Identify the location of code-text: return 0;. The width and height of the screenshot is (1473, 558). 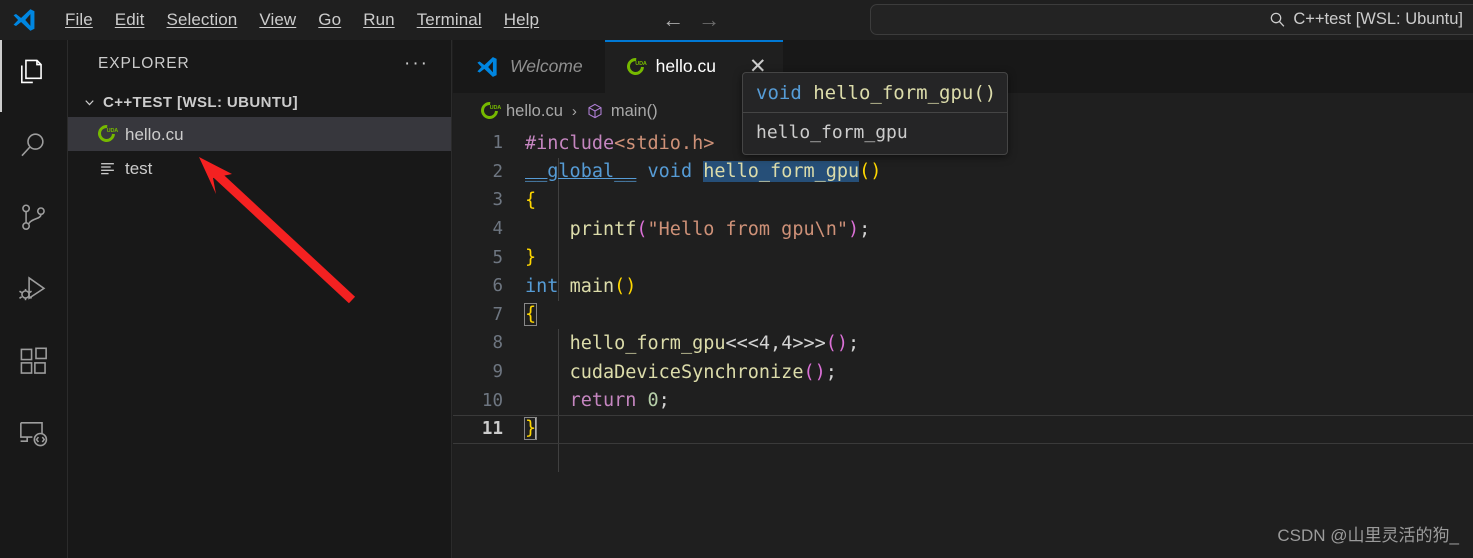
(597, 400).